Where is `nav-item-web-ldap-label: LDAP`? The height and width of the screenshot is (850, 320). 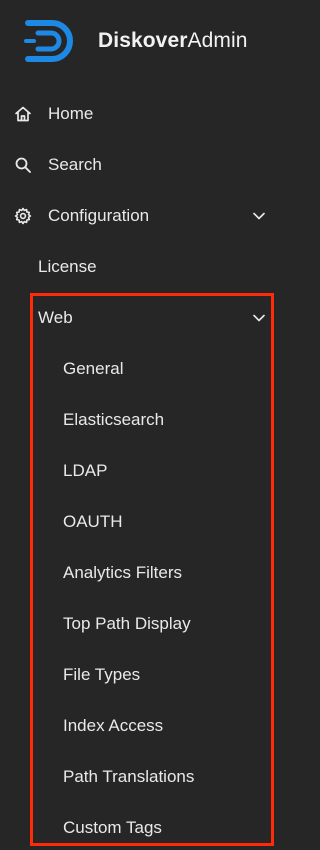 nav-item-web-ldap-label: LDAP is located at coordinates (85, 470).